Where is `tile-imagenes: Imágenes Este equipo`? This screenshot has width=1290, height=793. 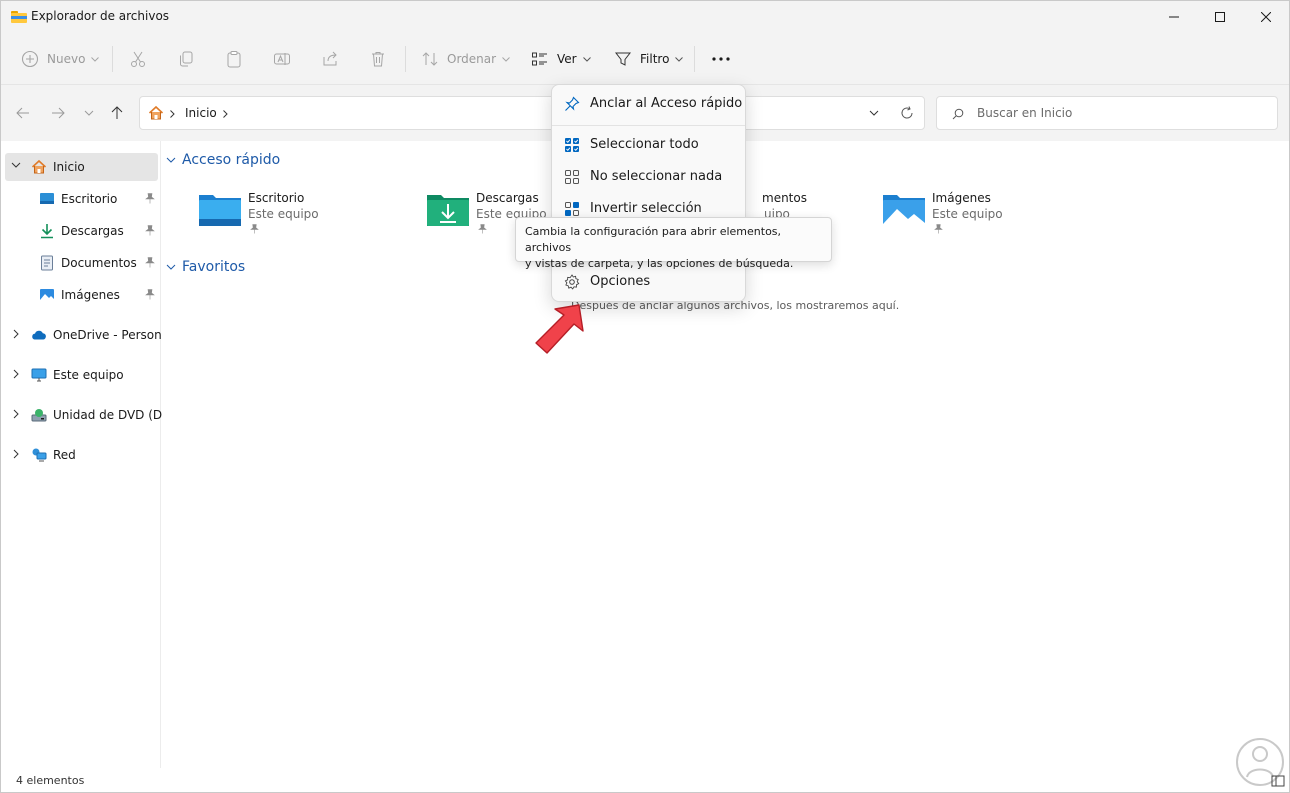
tile-imagenes: Imágenes Este equipo is located at coordinates (982, 212).